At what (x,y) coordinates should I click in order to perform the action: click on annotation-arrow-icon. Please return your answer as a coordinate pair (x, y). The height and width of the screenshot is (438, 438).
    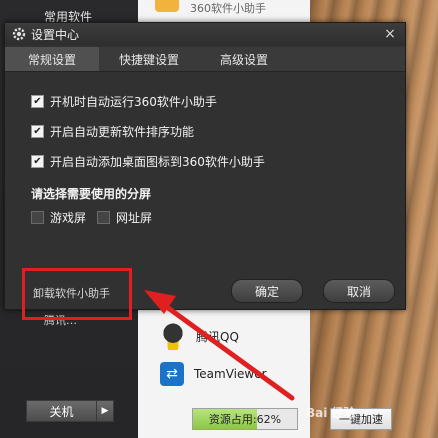
    Looking at the image, I should click on (219, 345).